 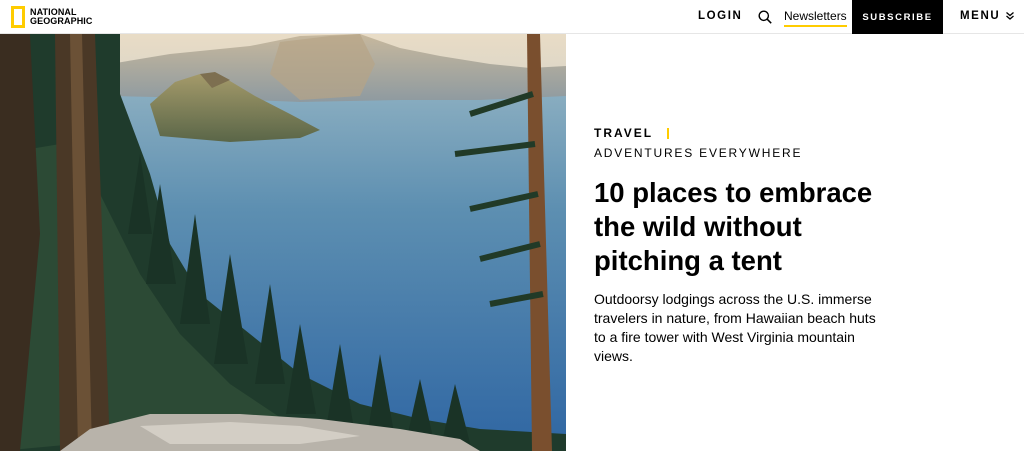 What do you see at coordinates (980, 16) in the screenshot?
I see `menu-label: MENU` at bounding box center [980, 16].